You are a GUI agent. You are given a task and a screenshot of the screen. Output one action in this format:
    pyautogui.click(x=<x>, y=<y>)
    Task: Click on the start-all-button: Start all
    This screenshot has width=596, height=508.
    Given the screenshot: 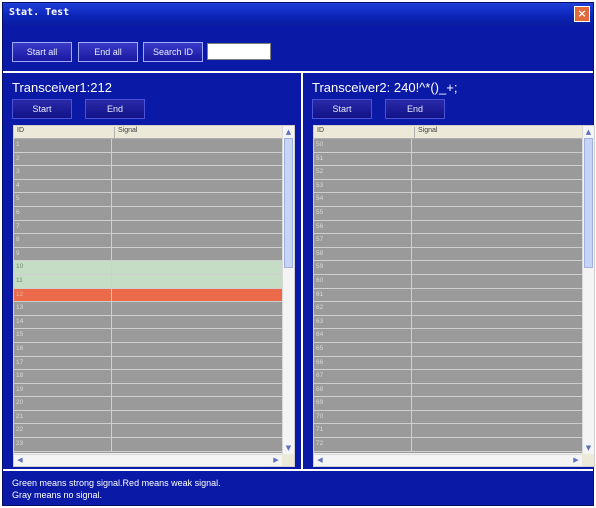 What is the action you would take?
    pyautogui.click(x=42, y=52)
    